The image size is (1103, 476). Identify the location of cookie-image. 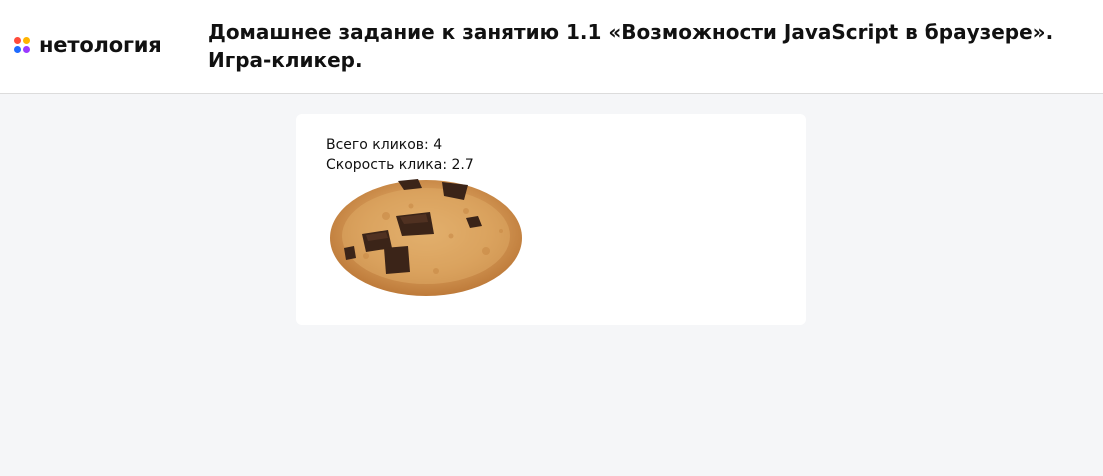
(426, 238).